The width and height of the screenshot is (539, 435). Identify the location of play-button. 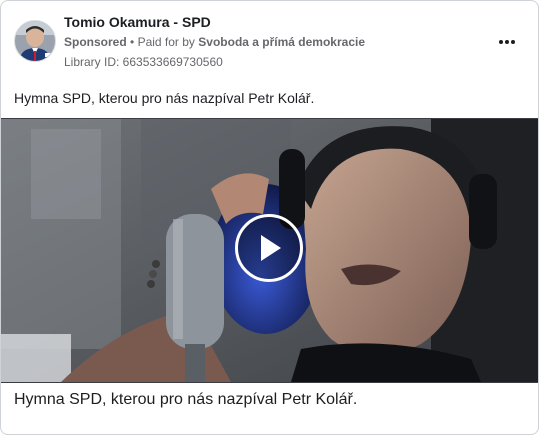
(269, 248).